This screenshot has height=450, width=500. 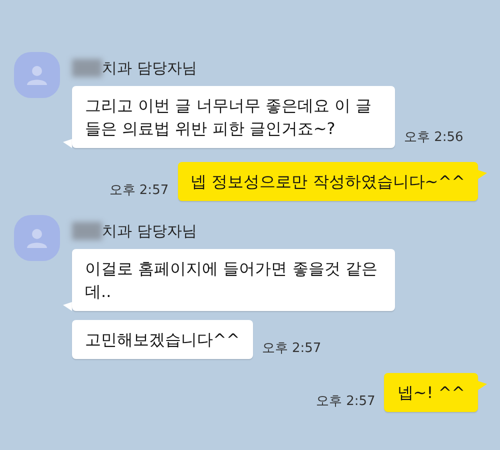 What do you see at coordinates (328, 181) in the screenshot?
I see `message-bubble: 넵 정보성으로만 작성하였습니다~^^` at bounding box center [328, 181].